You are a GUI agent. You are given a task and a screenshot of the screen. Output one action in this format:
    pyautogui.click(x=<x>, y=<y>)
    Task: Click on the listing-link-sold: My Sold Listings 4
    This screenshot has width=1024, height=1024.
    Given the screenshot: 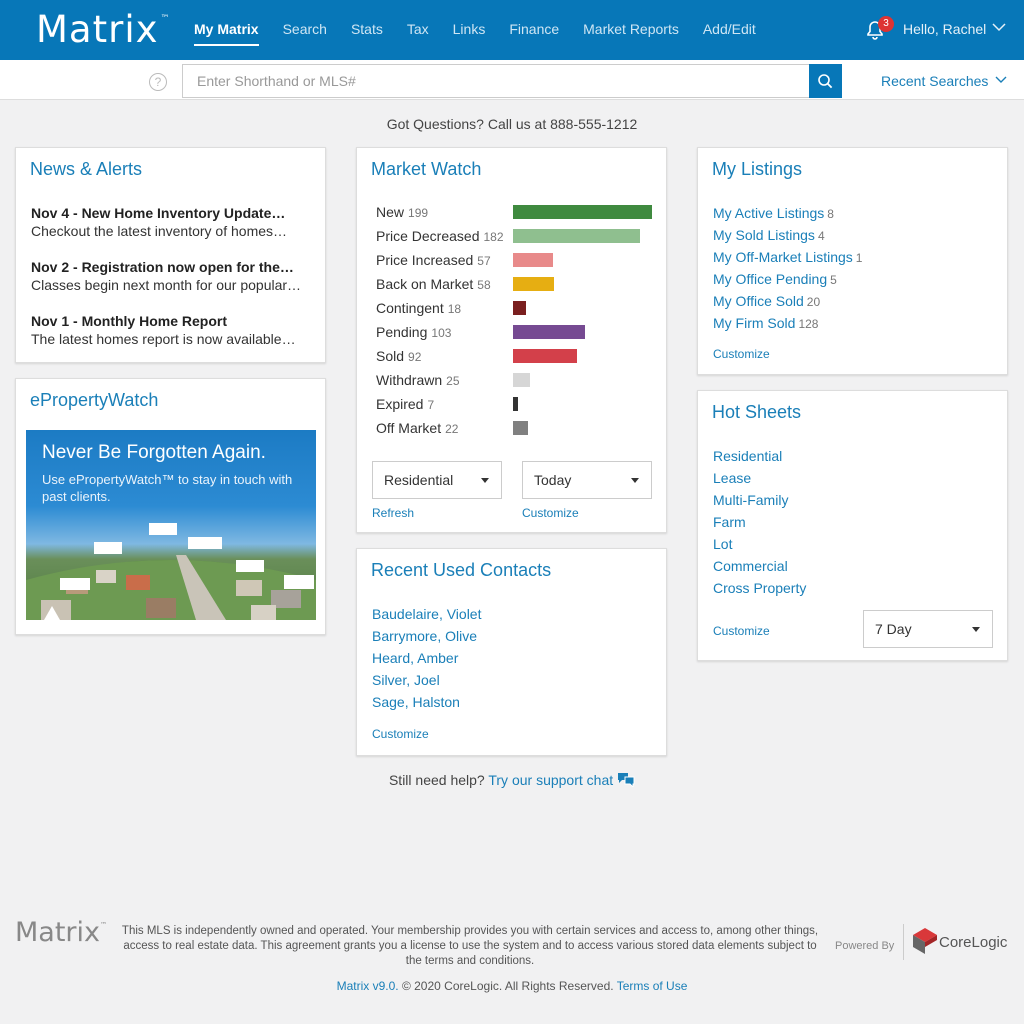 What is the action you would take?
    pyautogui.click(x=769, y=235)
    